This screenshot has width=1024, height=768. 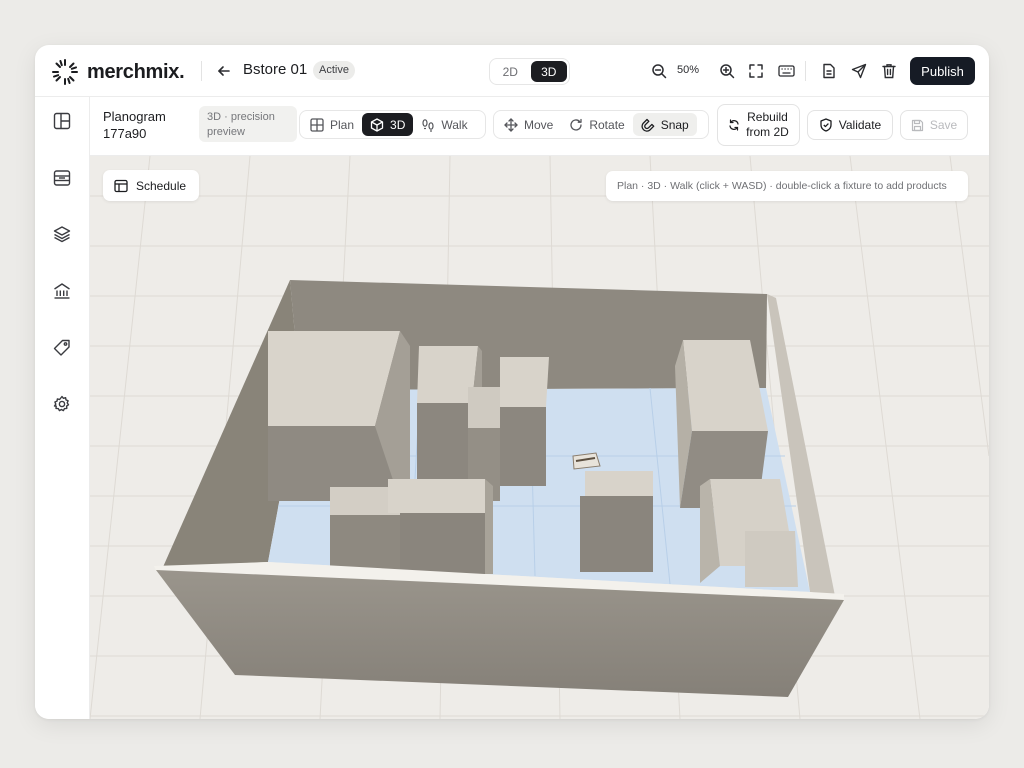 I want to click on save-icon, so click(x=917, y=125).